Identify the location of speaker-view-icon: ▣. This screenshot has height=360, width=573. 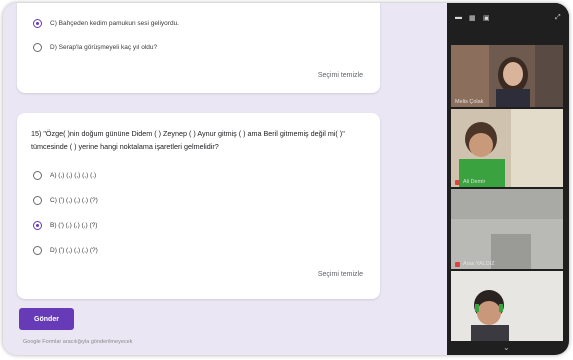
(486, 18).